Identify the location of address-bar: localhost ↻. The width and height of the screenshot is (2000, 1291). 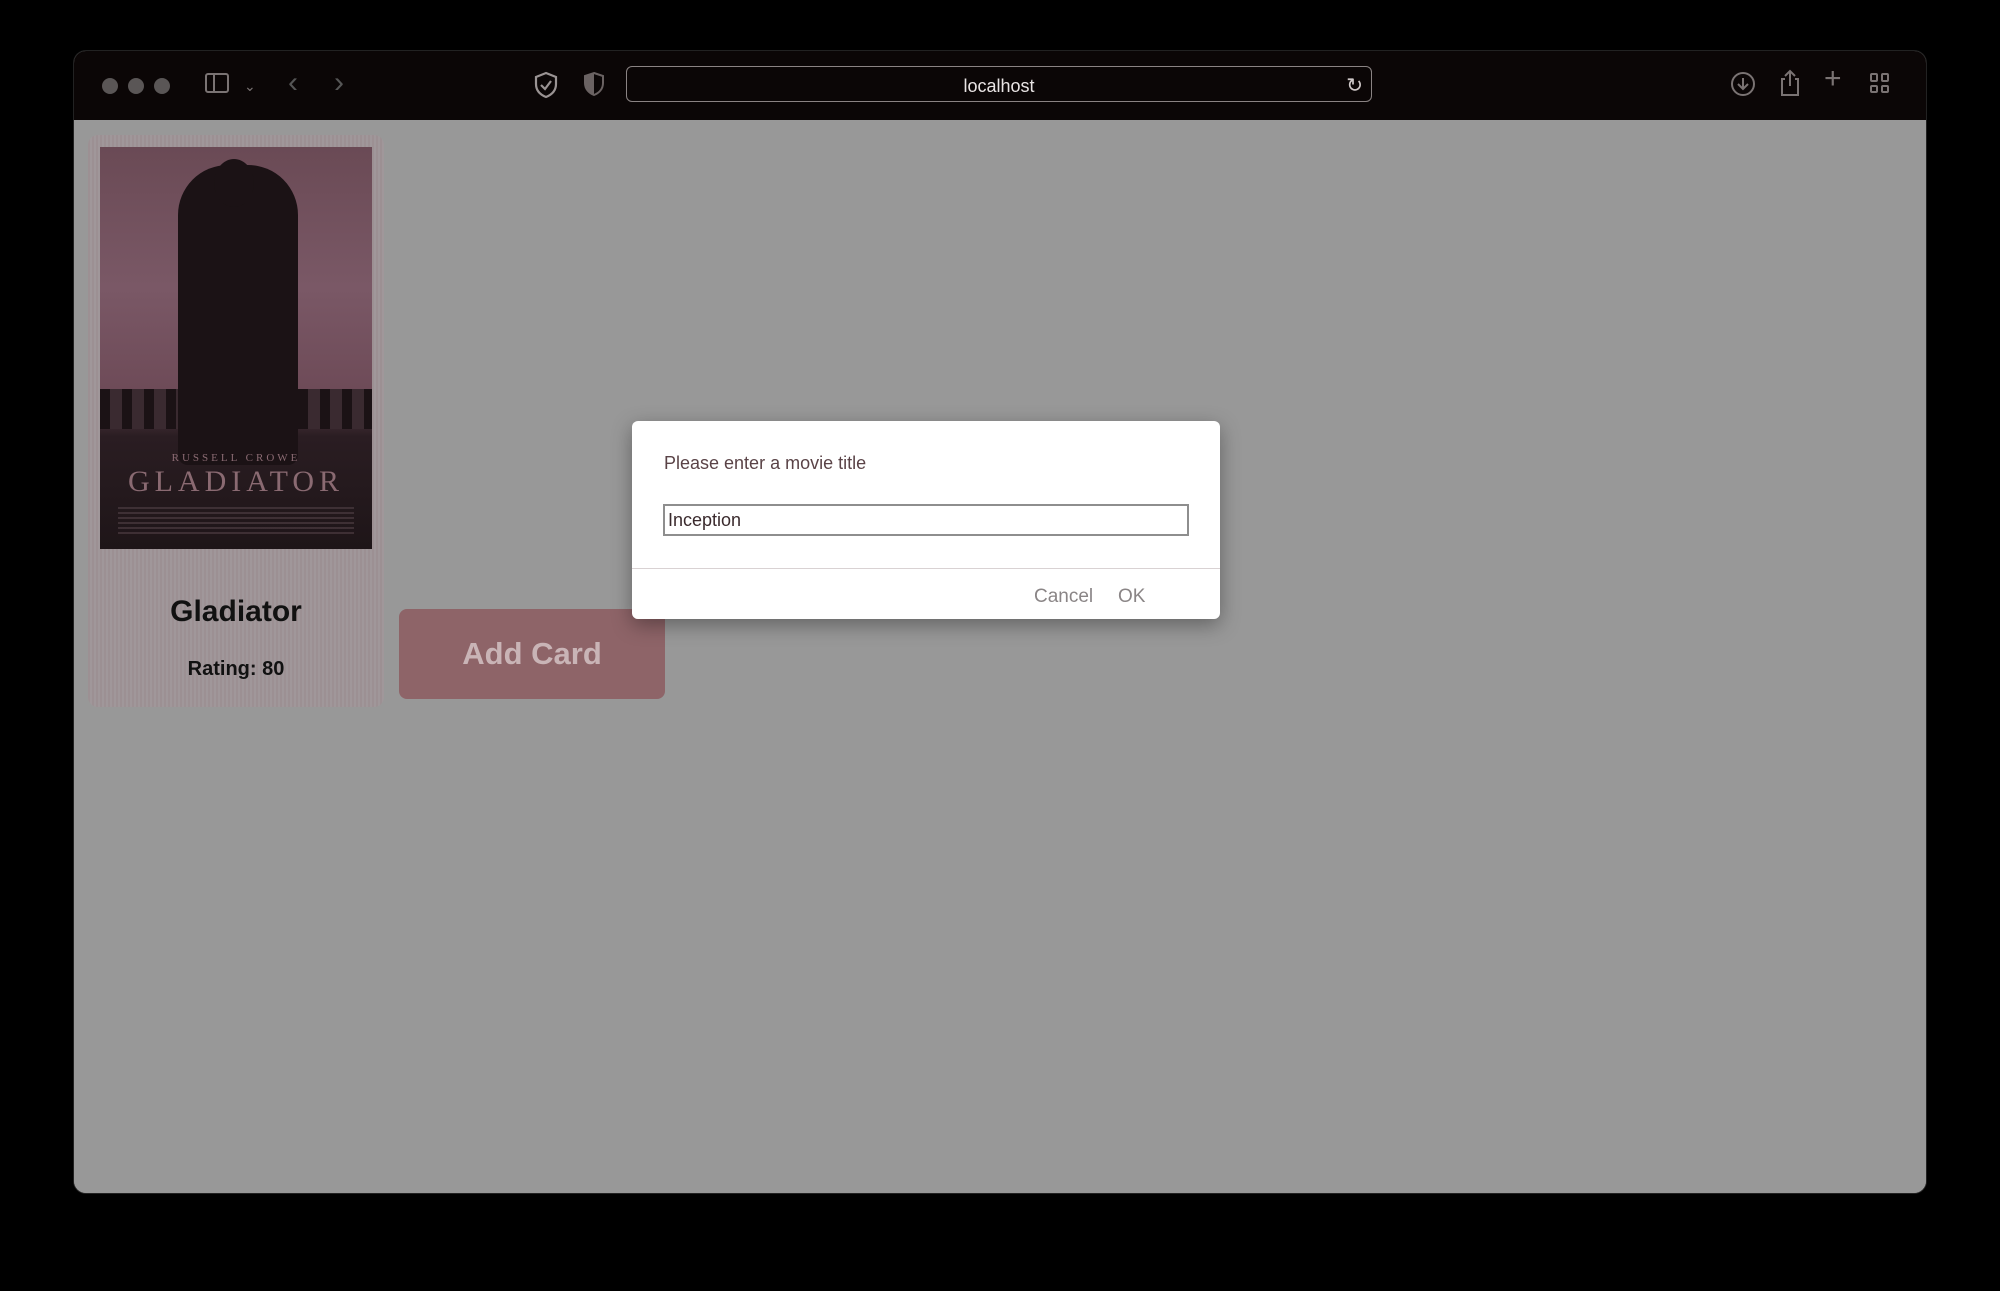
(999, 84).